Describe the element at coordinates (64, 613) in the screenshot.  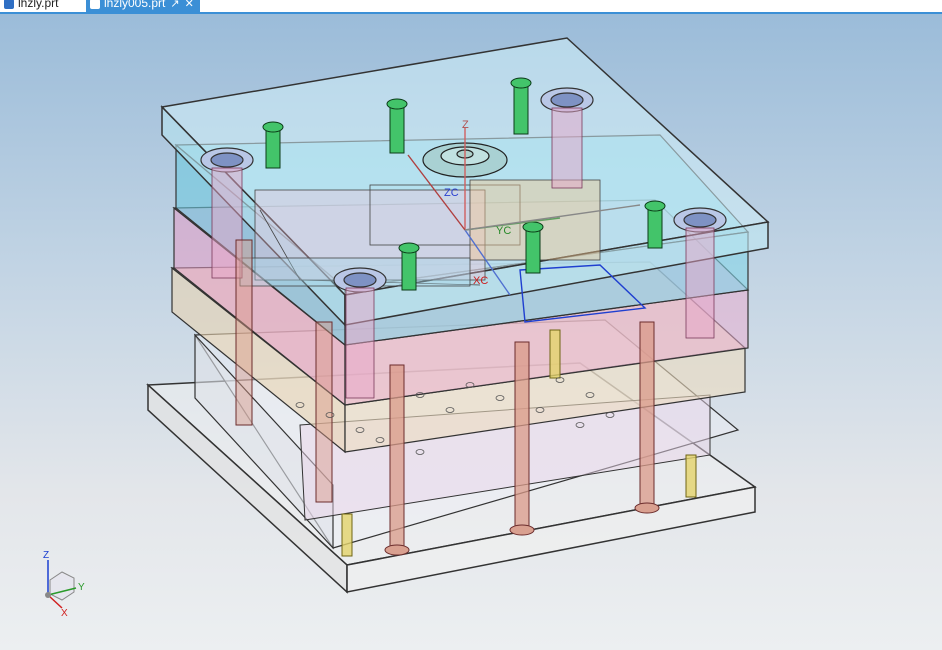
I see `triad-x-label: X` at that location.